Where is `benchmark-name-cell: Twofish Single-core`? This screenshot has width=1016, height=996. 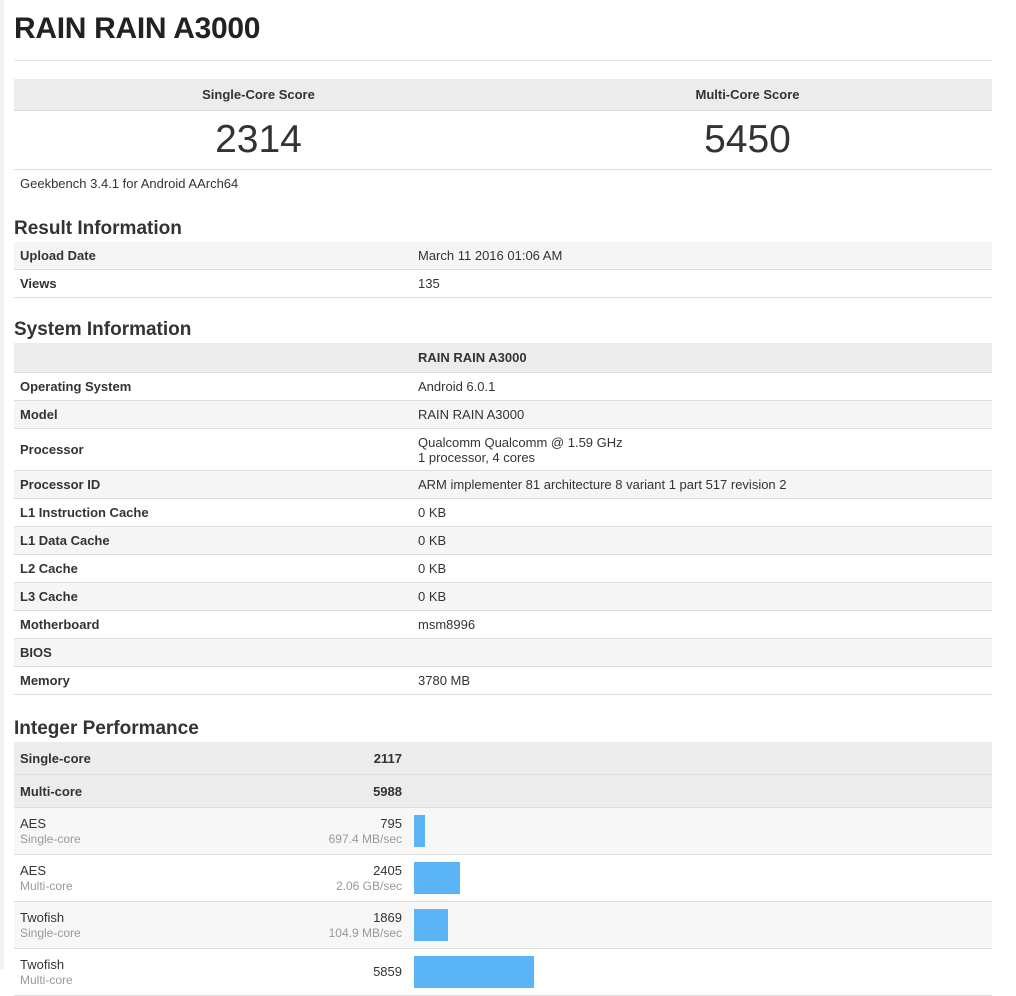
benchmark-name-cell: Twofish Single-core is located at coordinates (167, 925).